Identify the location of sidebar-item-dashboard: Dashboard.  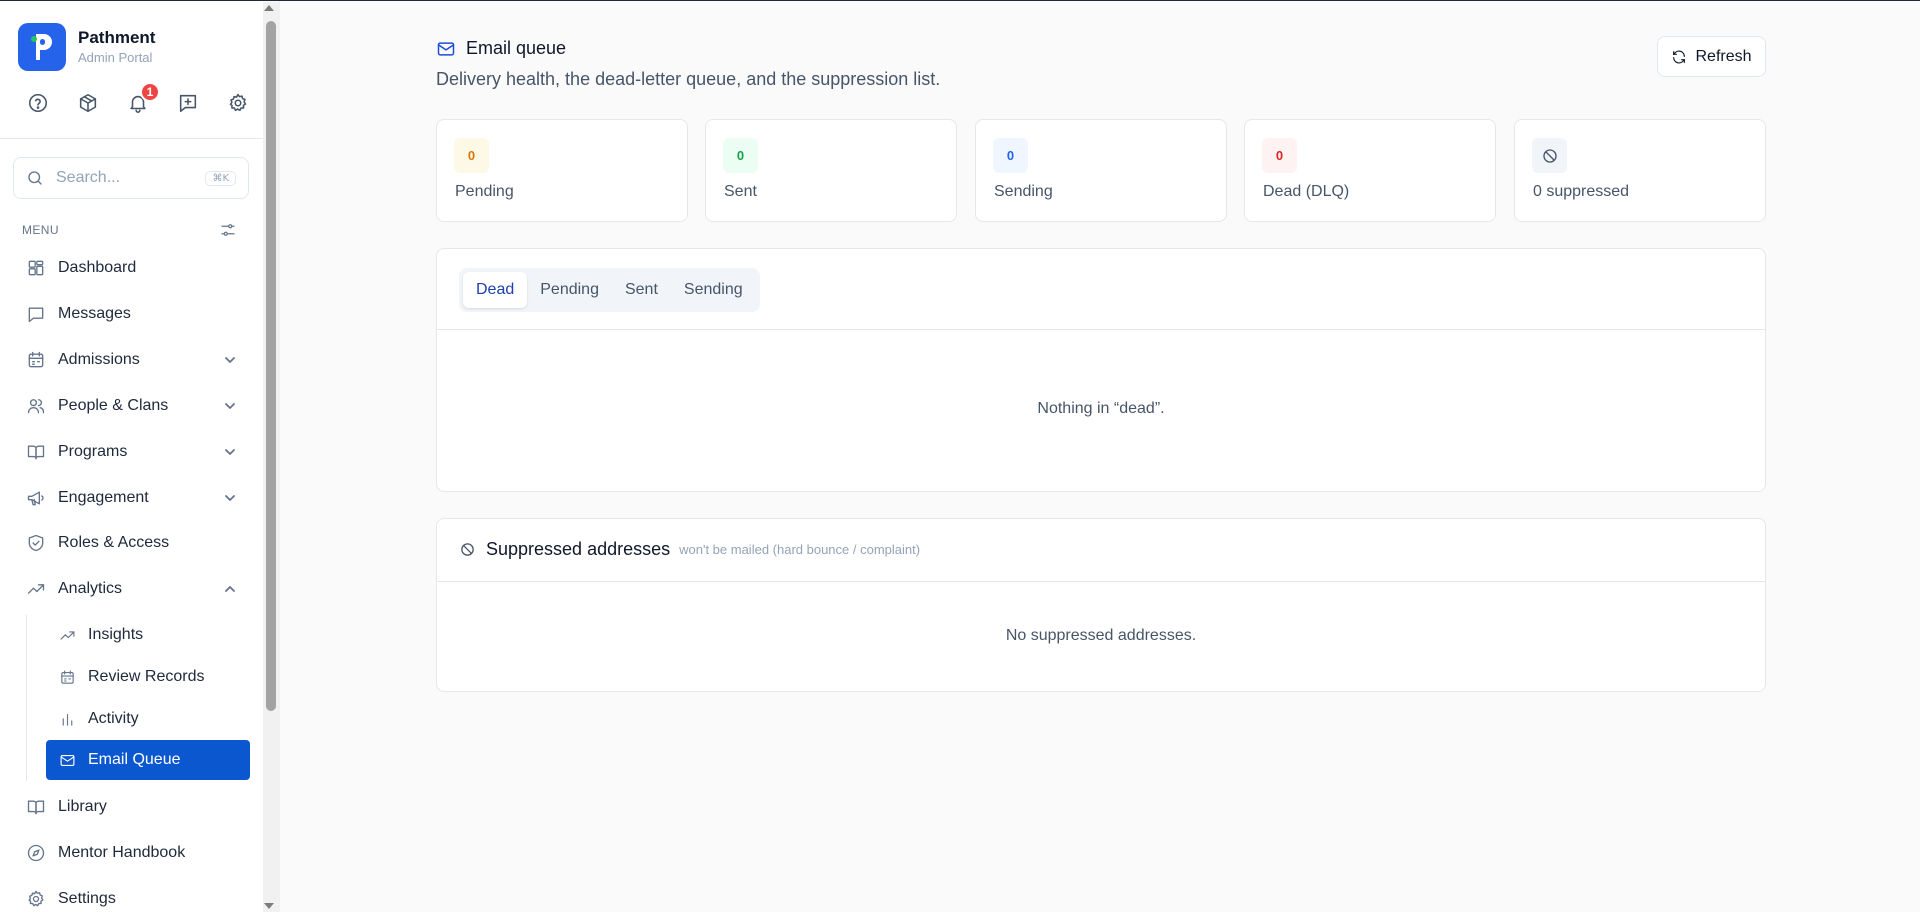
(138, 268).